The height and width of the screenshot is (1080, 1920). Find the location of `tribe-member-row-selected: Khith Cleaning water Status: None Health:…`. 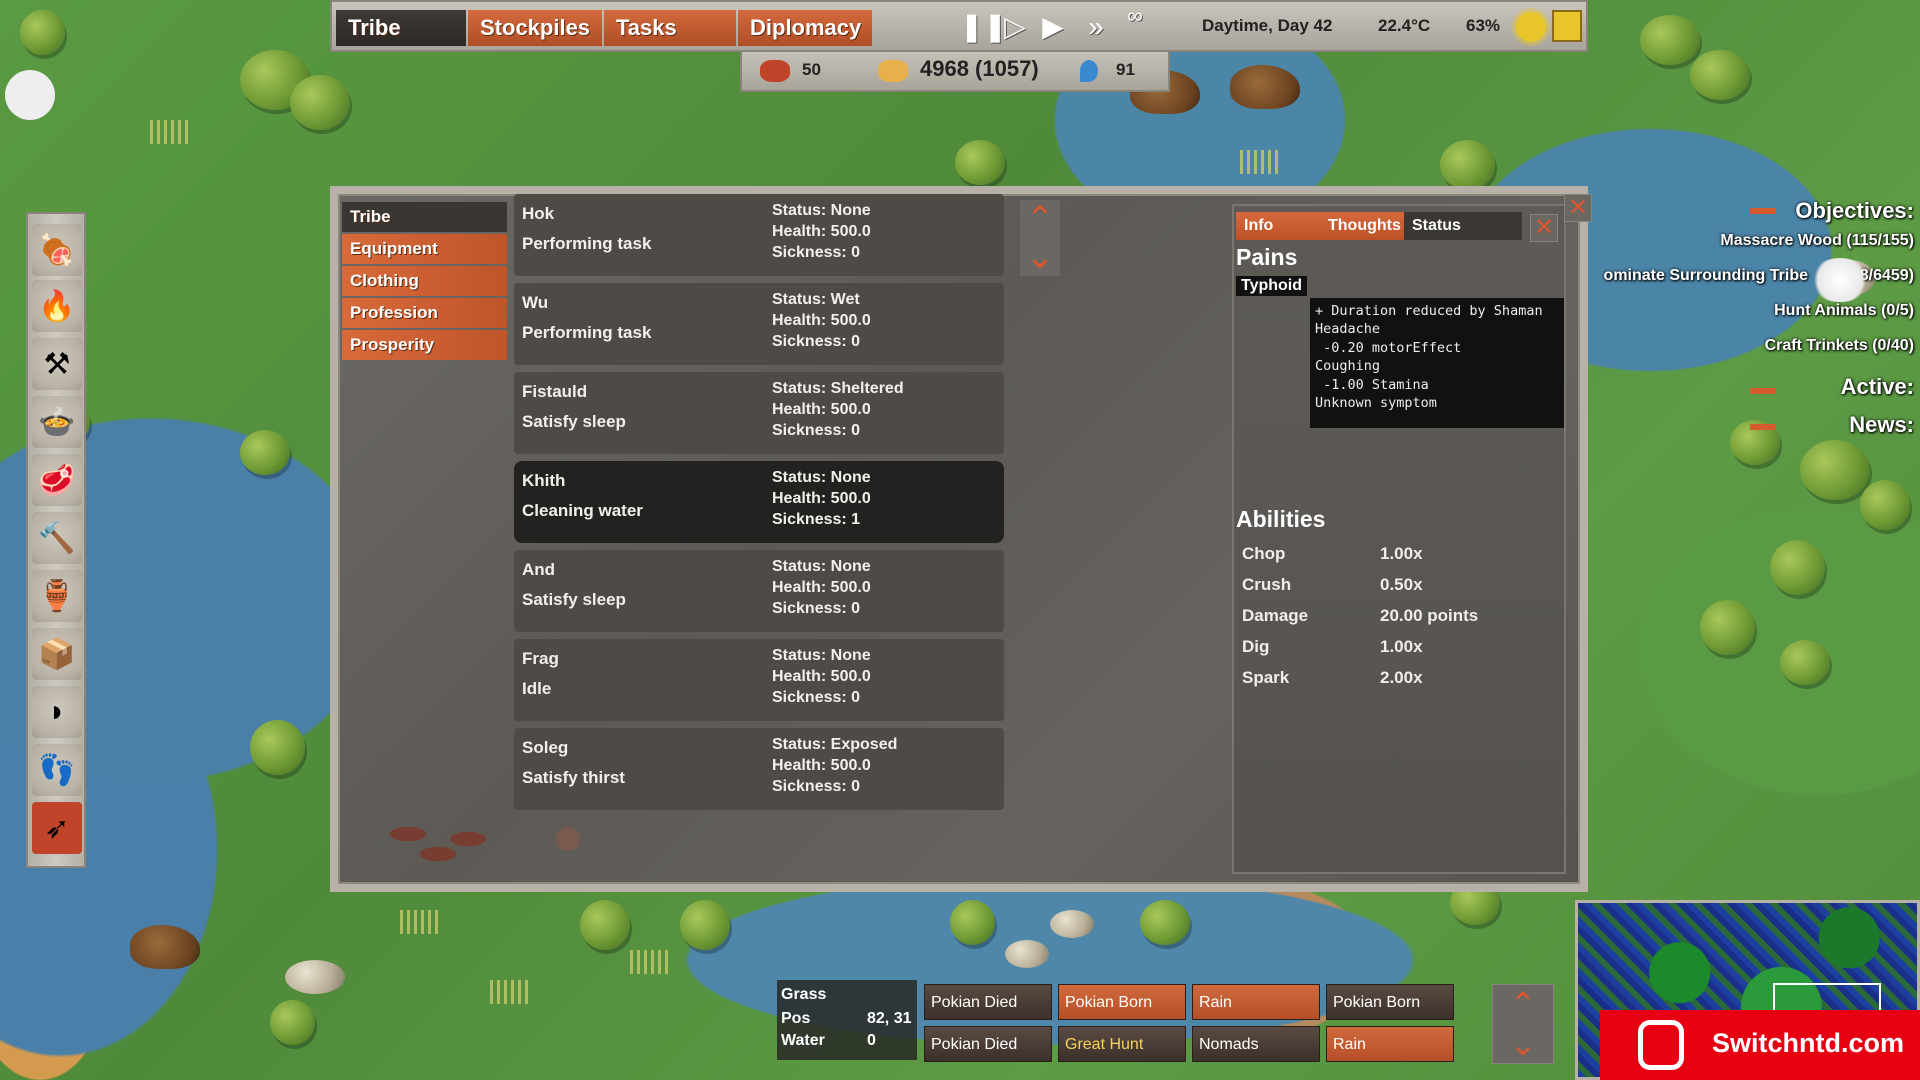

tribe-member-row-selected: Khith Cleaning water Status: None Health:… is located at coordinates (759, 502).